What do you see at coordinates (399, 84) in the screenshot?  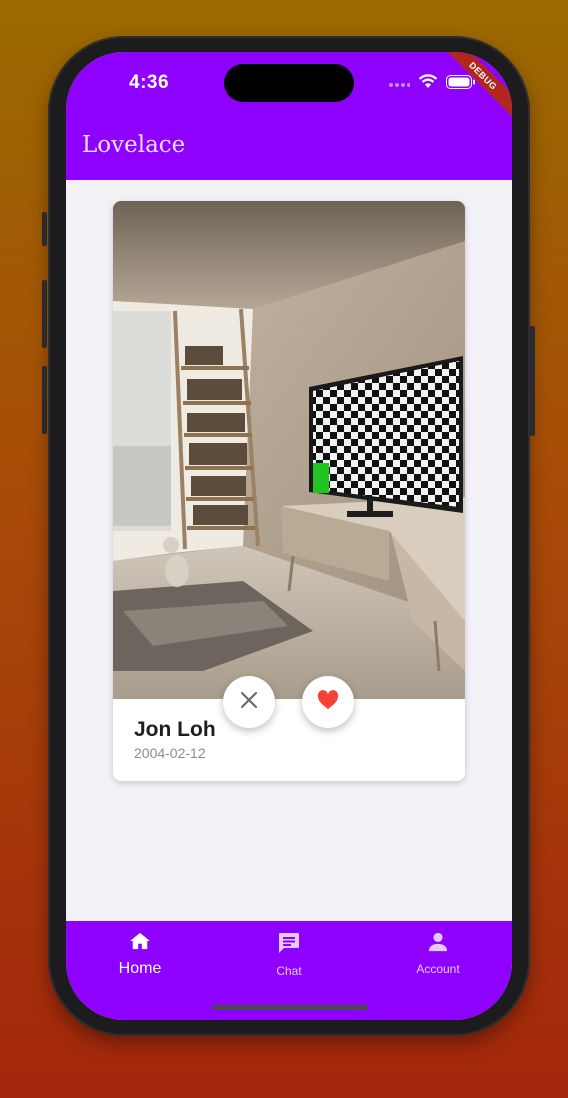 I see `signal-dots-icon` at bounding box center [399, 84].